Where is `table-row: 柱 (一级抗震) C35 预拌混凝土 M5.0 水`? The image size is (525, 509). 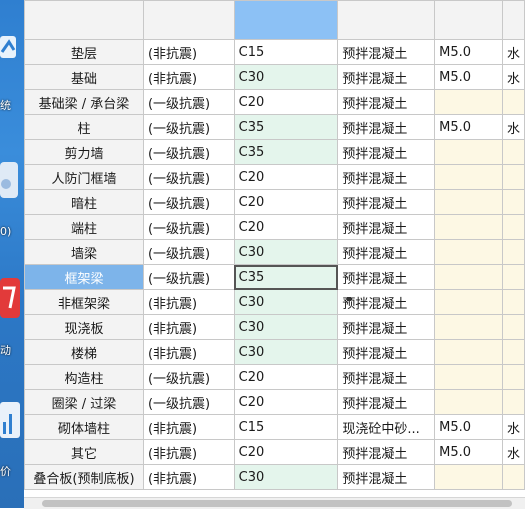
table-row: 柱 (一级抗震) C35 预拌混凝土 M5.0 水 is located at coordinates (274, 127).